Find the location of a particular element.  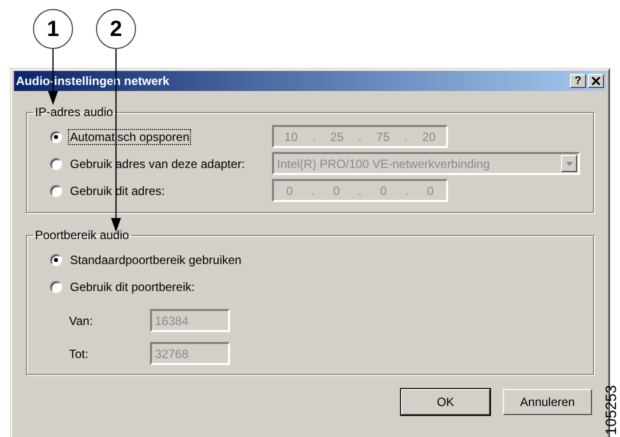

help-button: ? is located at coordinates (578, 81).